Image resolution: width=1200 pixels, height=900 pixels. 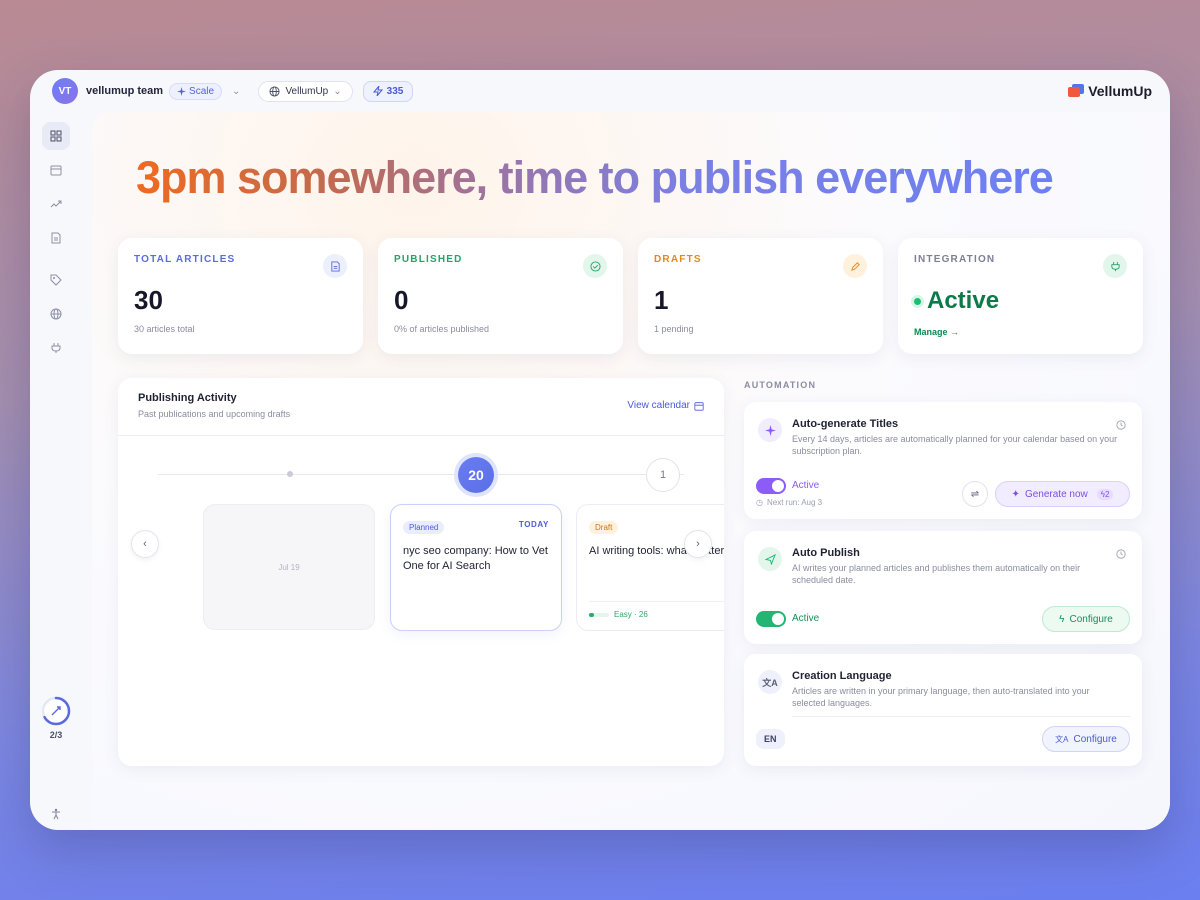 I want to click on status-badge: Planned, so click(x=424, y=527).